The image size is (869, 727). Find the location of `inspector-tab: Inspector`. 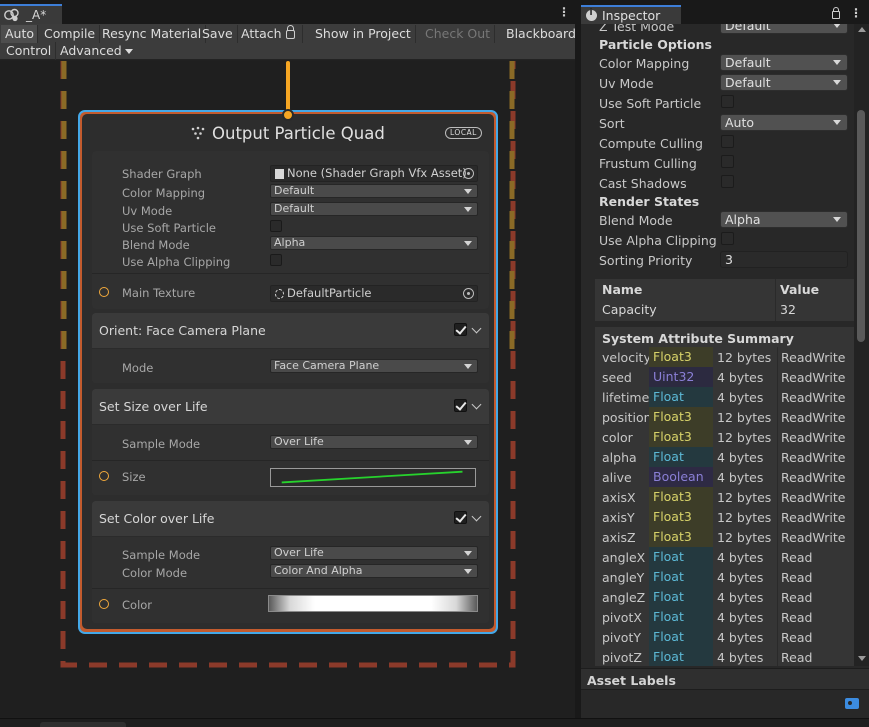

inspector-tab: Inspector is located at coordinates (631, 14).